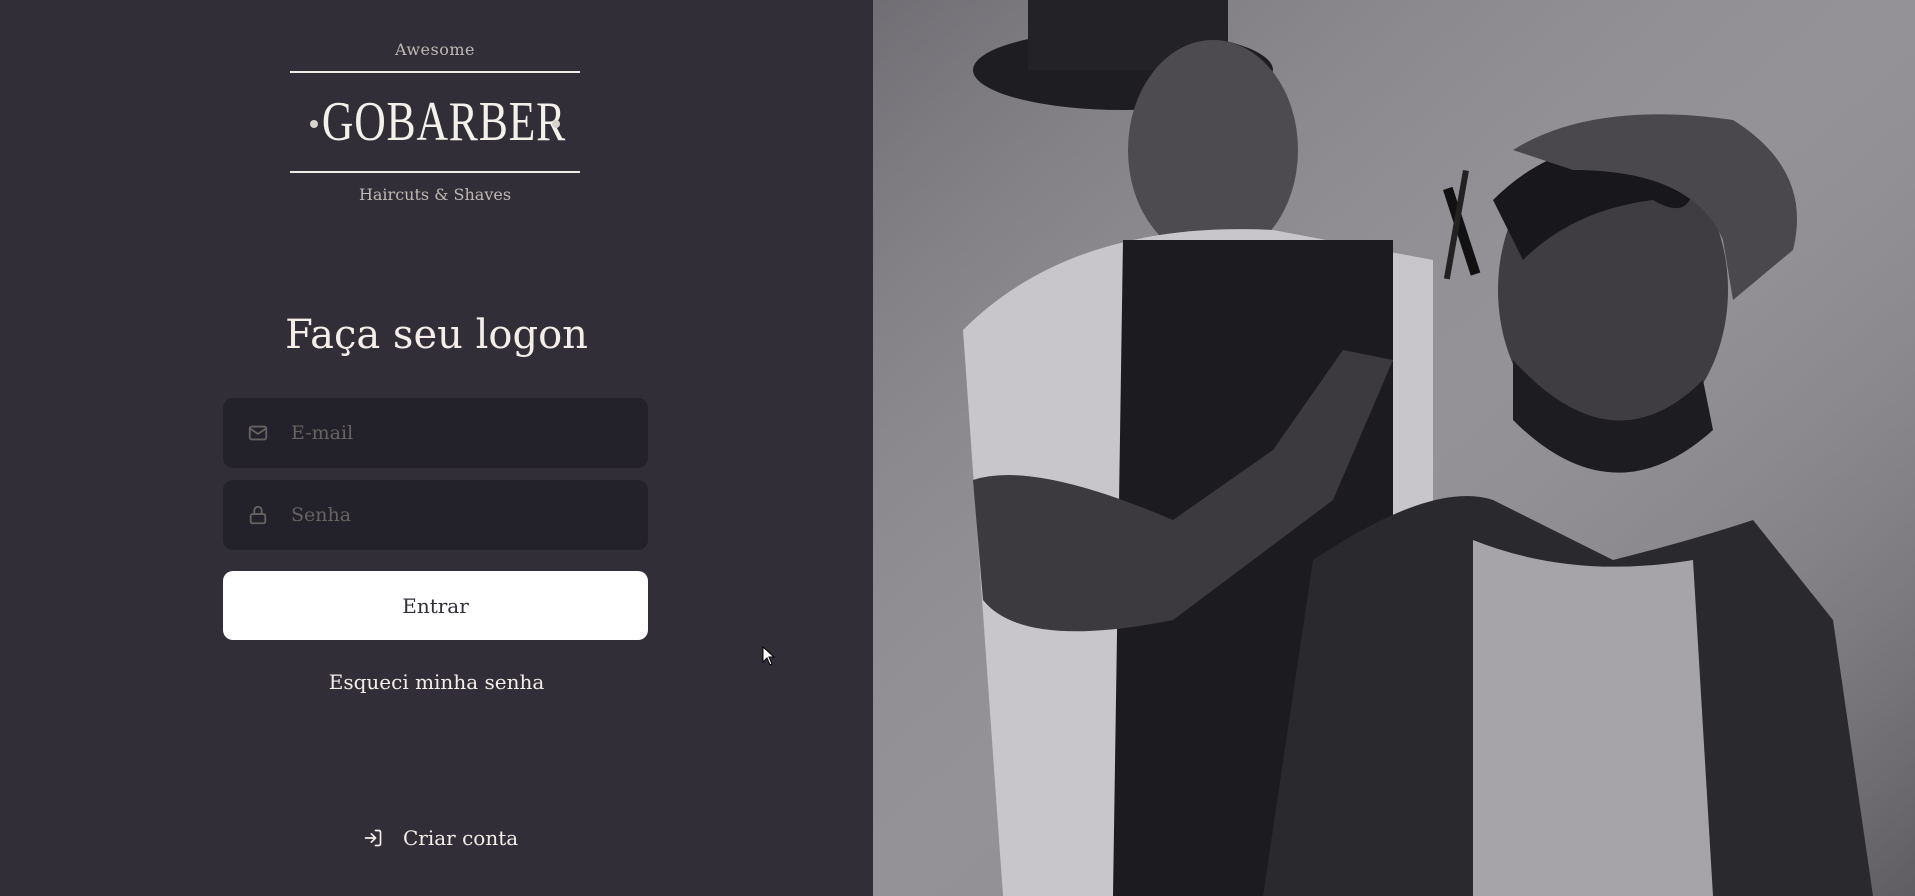  What do you see at coordinates (435, 605) in the screenshot?
I see `login-button: Entrar` at bounding box center [435, 605].